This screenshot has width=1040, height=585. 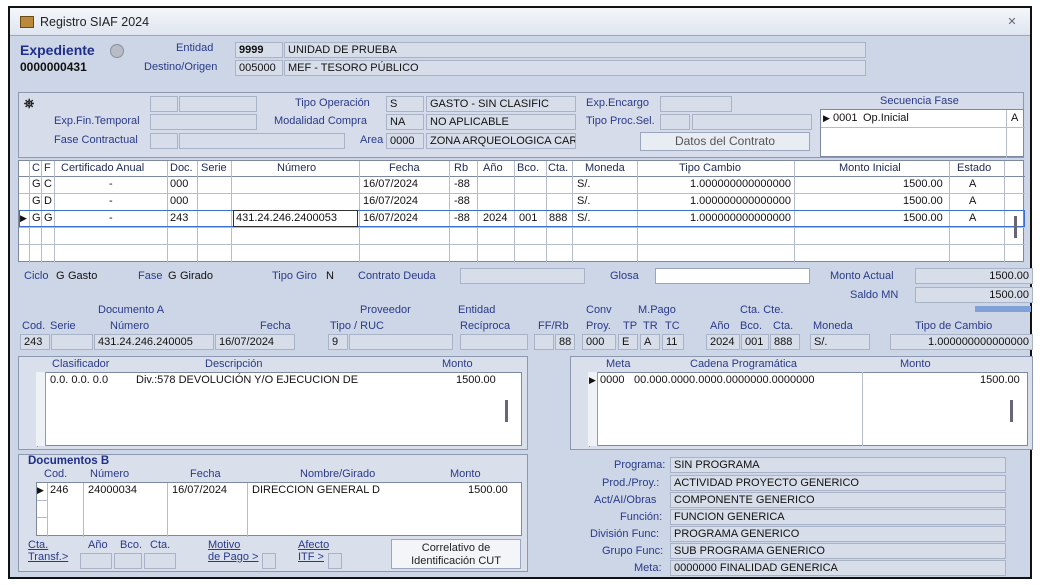 I want to click on doc-a-tipo: 9, so click(x=338, y=342).